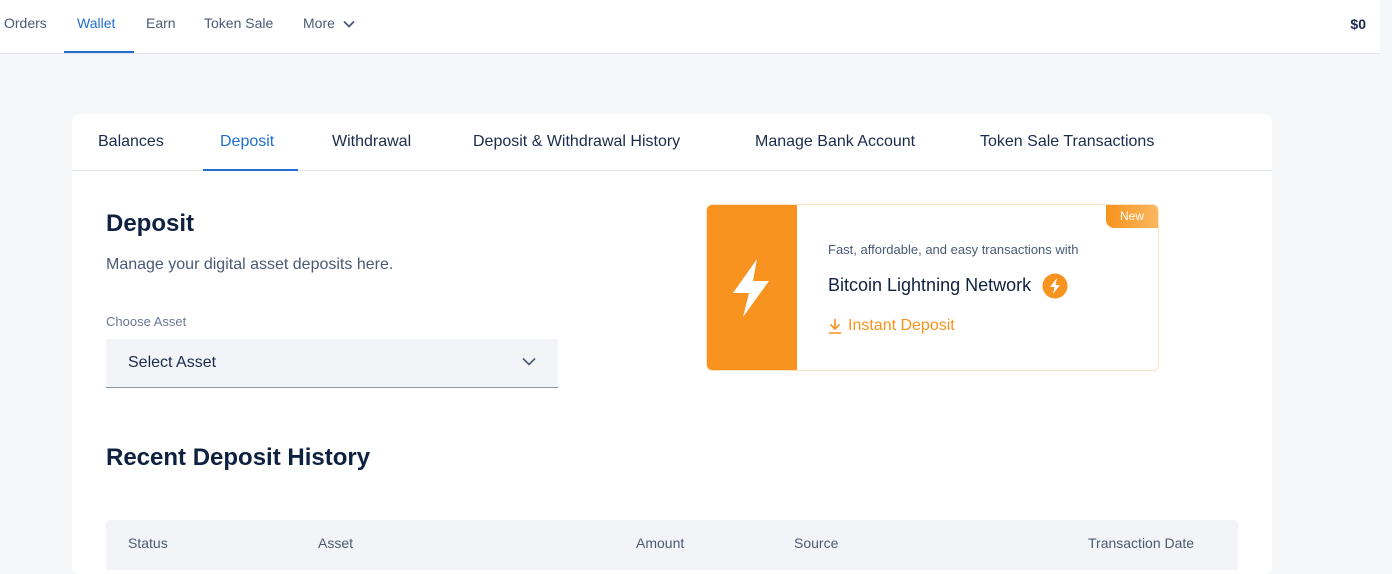  Describe the element at coordinates (146, 321) in the screenshot. I see `choose-asset-label: Choose Asset` at that location.